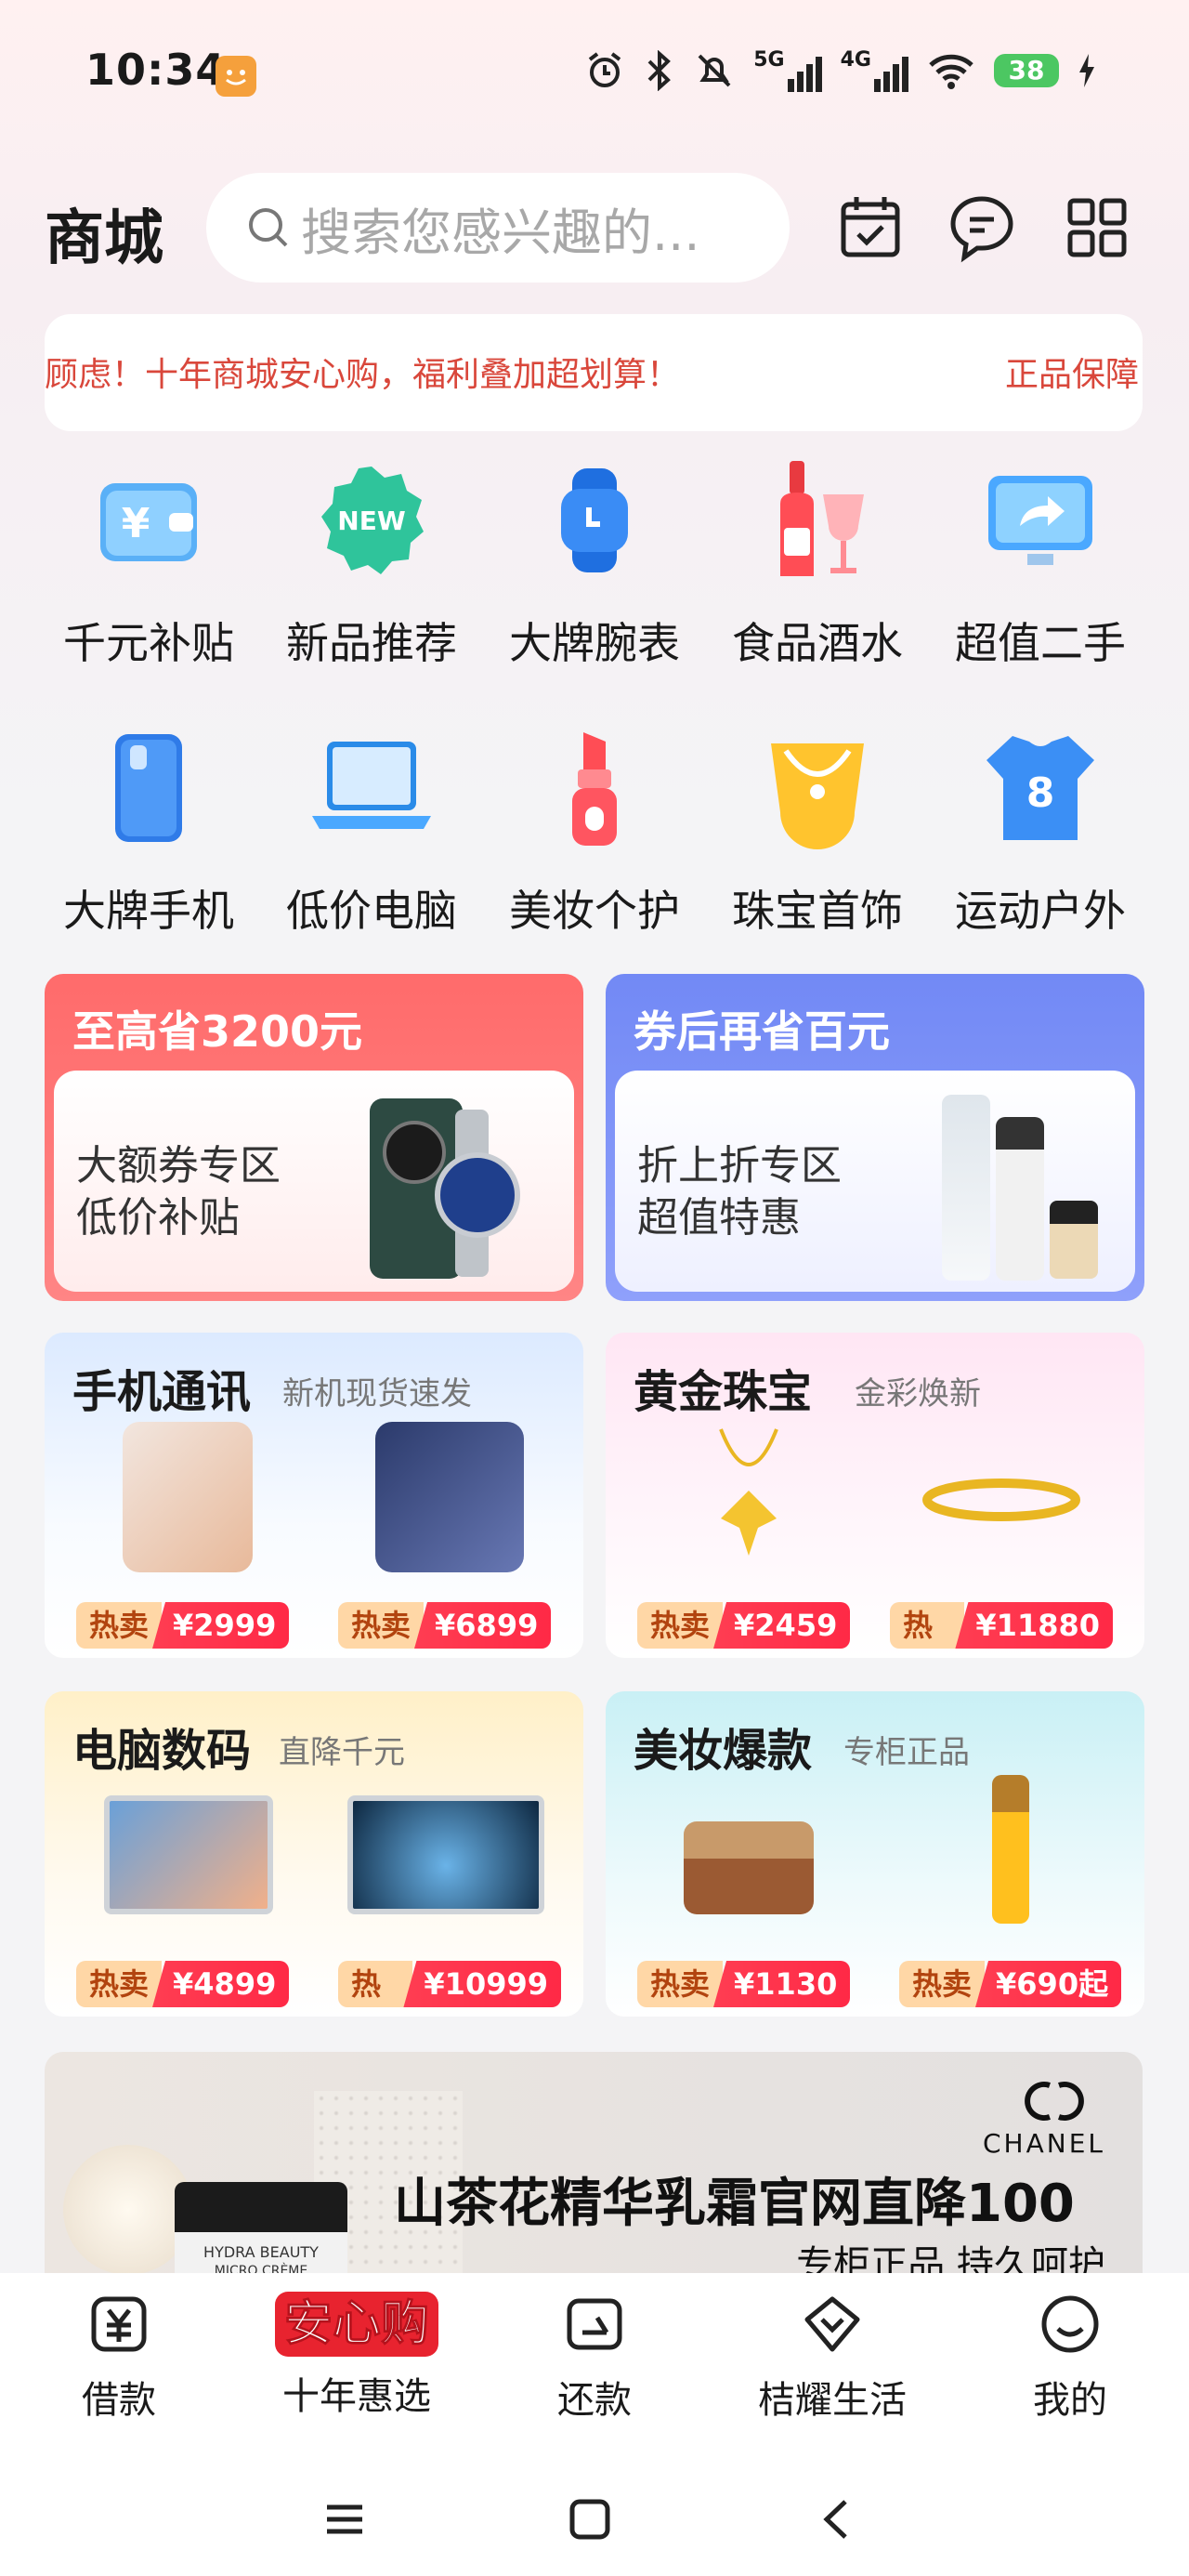 The image size is (1189, 2576). I want to click on category-label: 运动户外, so click(1041, 911).